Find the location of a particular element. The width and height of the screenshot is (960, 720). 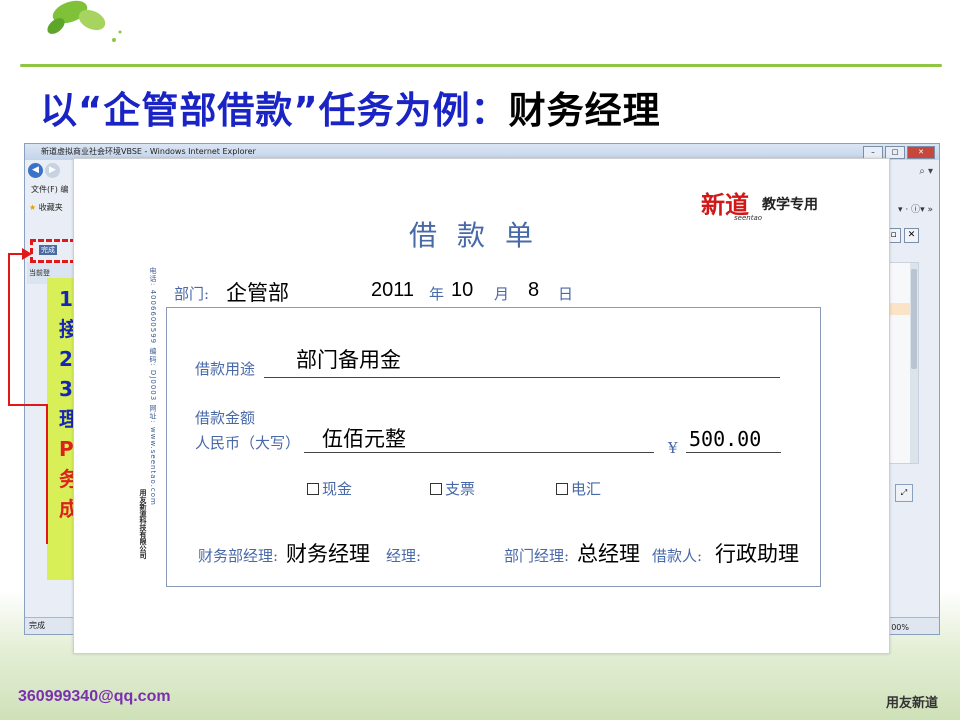

pay-wire-label: 电汇 is located at coordinates (586, 489).